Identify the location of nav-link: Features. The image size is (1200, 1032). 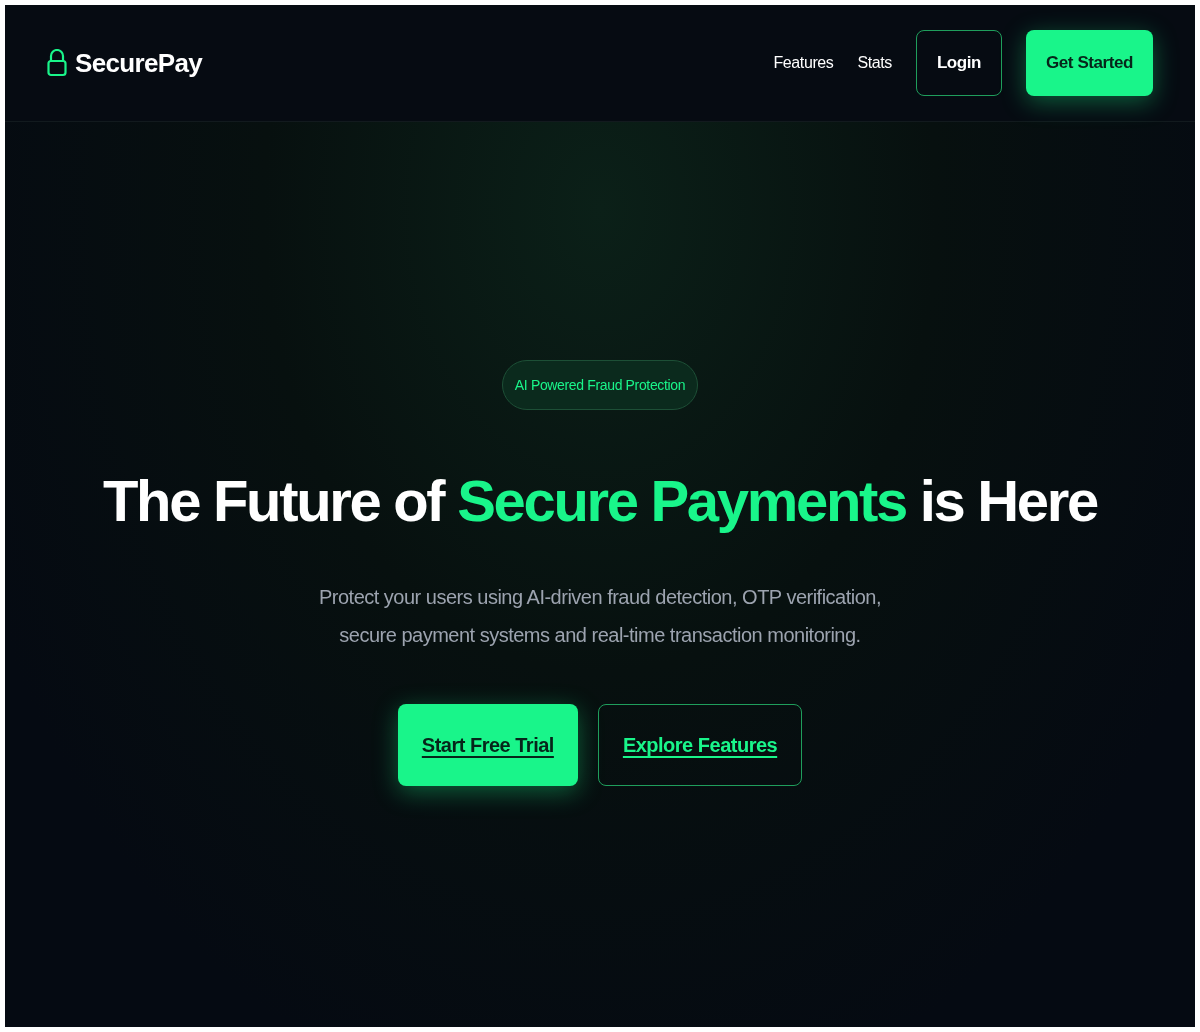
(803, 63).